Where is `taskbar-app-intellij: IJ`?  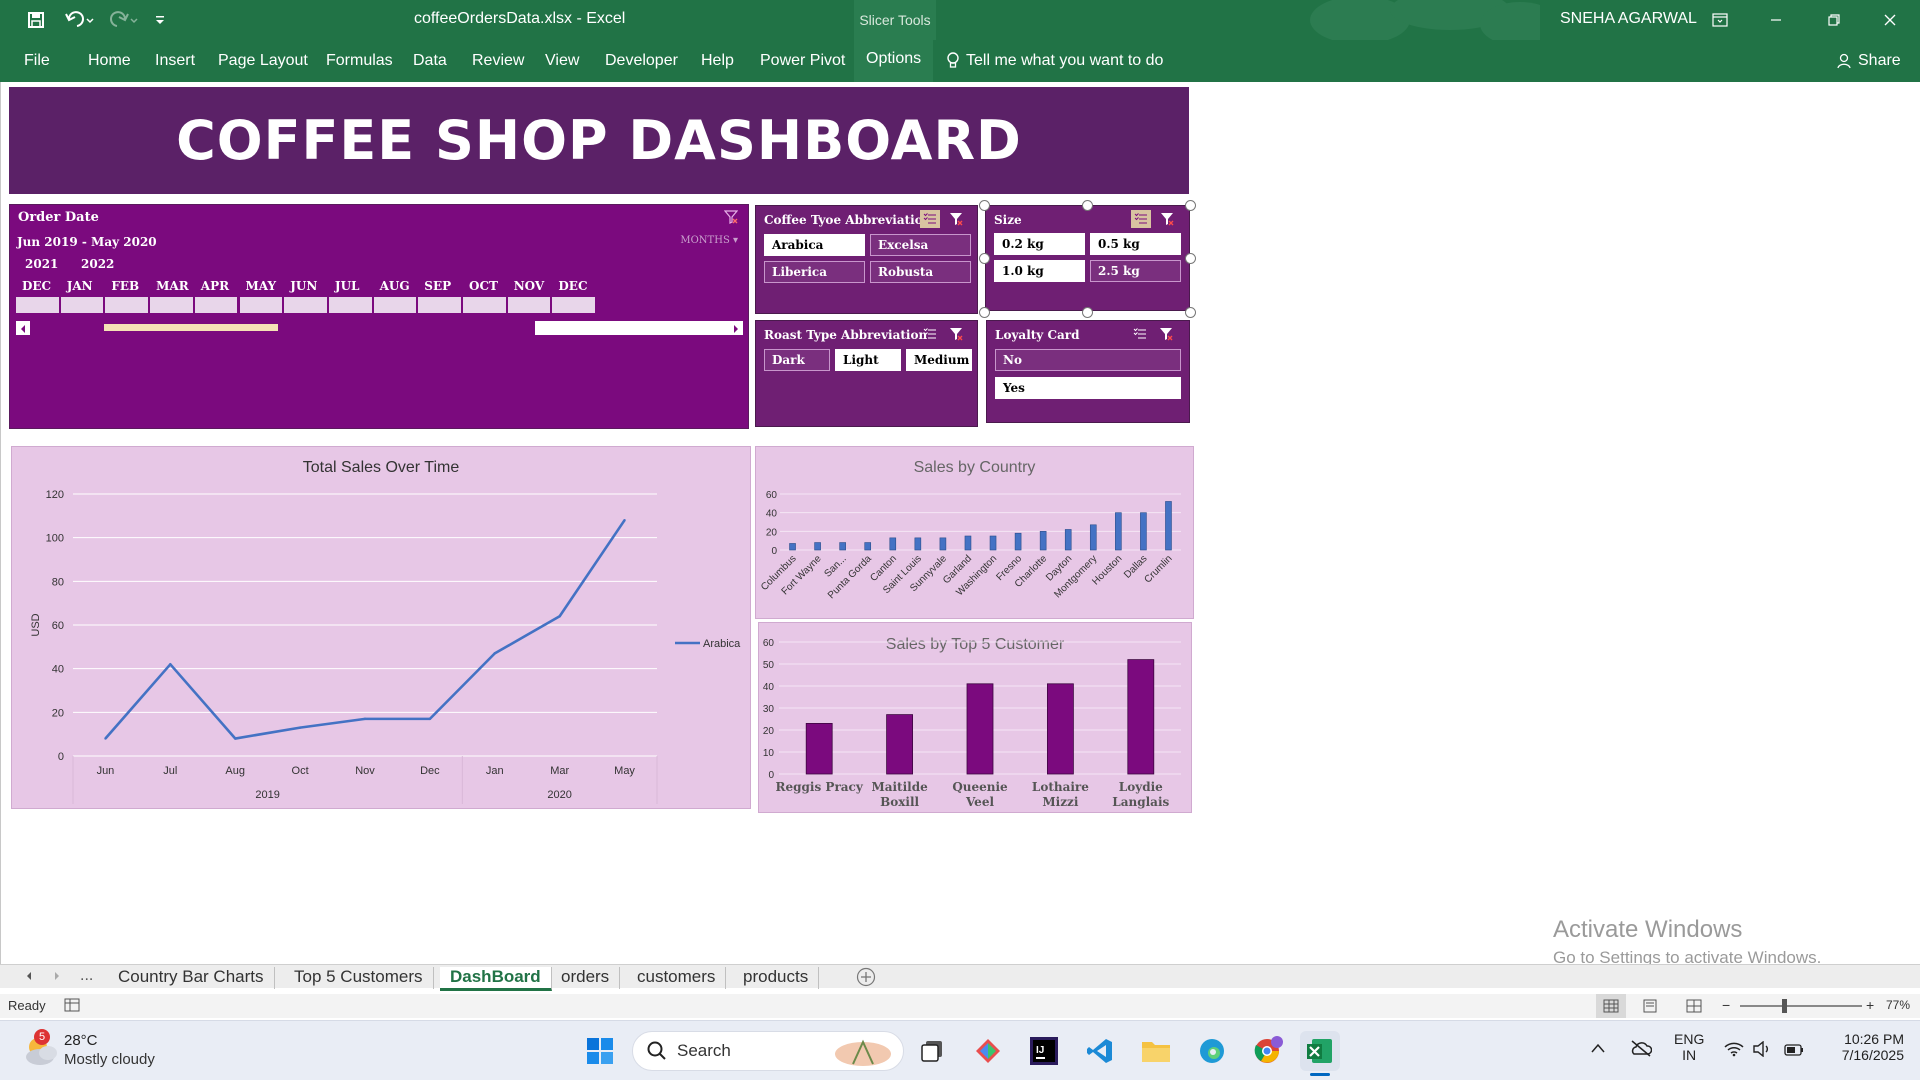
taskbar-app-intellij: IJ is located at coordinates (1044, 1051).